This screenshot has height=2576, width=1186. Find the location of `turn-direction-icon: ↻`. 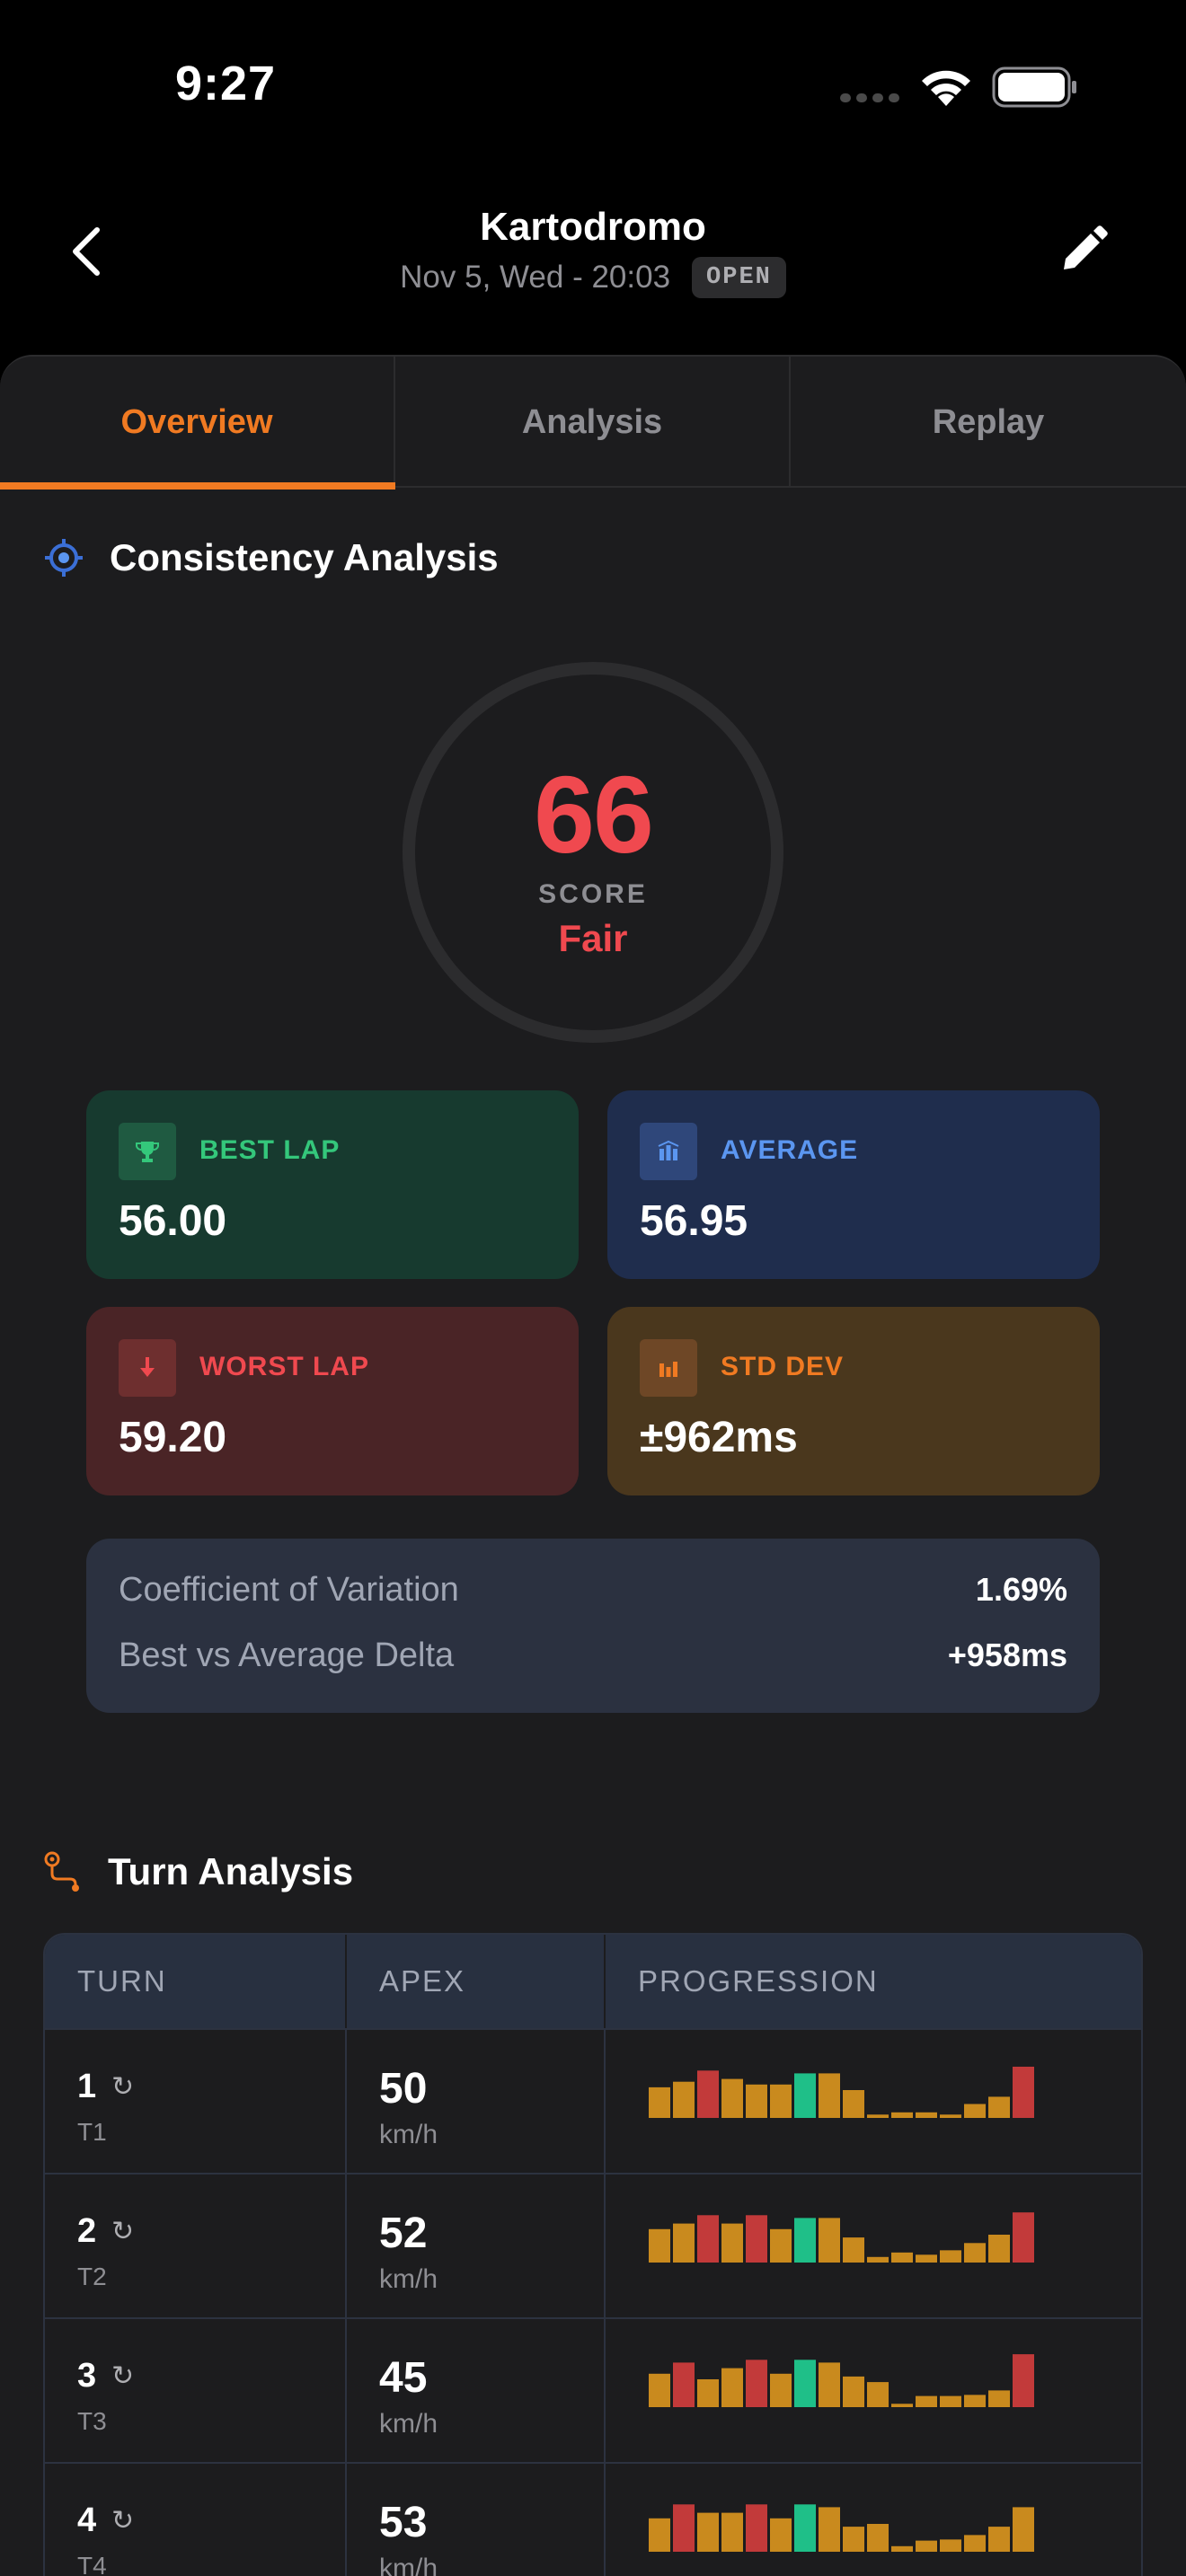

turn-direction-icon: ↻ is located at coordinates (123, 2087).